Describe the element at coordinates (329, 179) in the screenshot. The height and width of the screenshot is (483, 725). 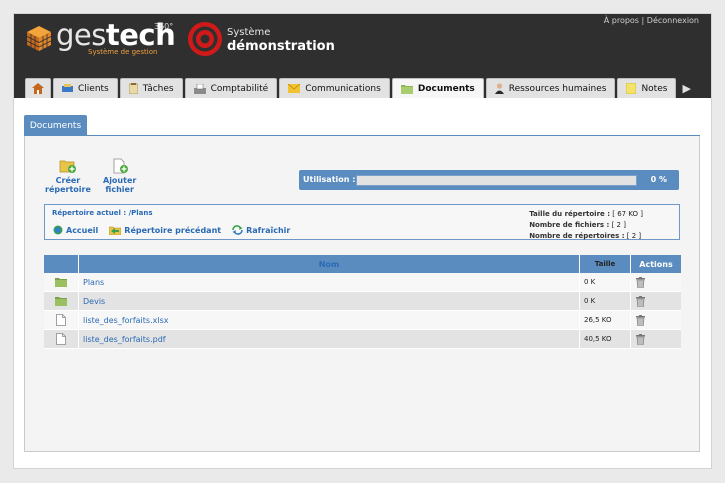
I see `usage-label: Utilisation :` at that location.